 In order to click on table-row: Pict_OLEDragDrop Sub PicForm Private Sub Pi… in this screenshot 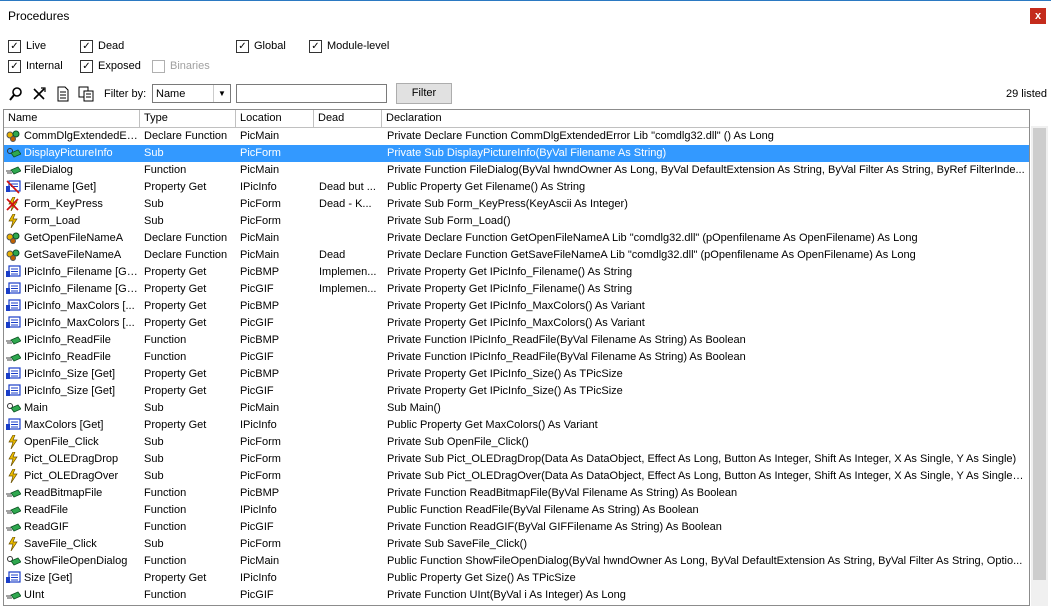, I will do `click(516, 459)`.